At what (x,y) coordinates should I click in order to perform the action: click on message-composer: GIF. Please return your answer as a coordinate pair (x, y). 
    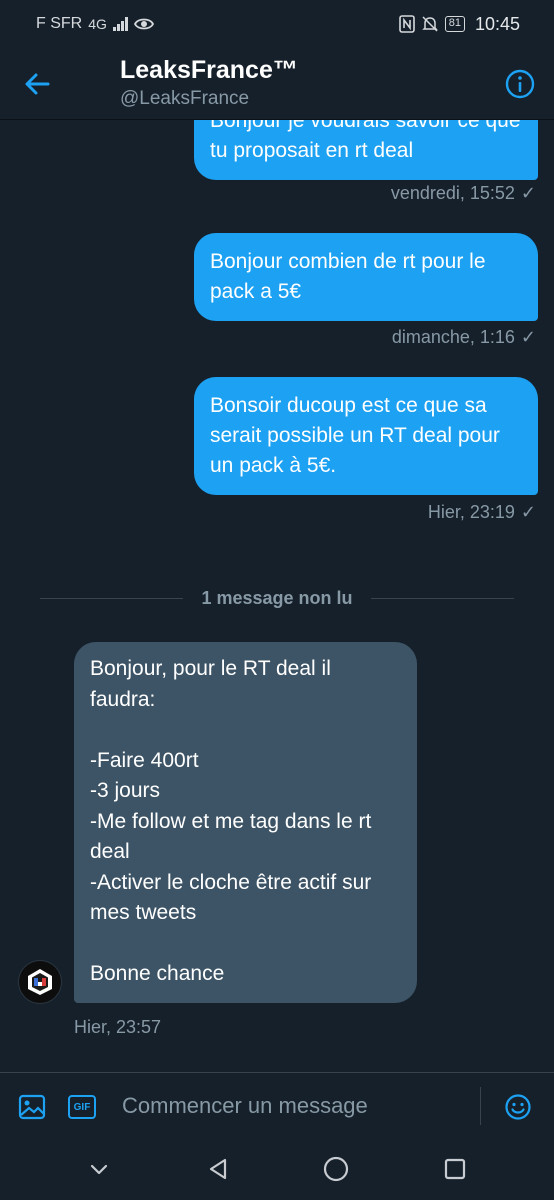
    Looking at the image, I should click on (277, 1105).